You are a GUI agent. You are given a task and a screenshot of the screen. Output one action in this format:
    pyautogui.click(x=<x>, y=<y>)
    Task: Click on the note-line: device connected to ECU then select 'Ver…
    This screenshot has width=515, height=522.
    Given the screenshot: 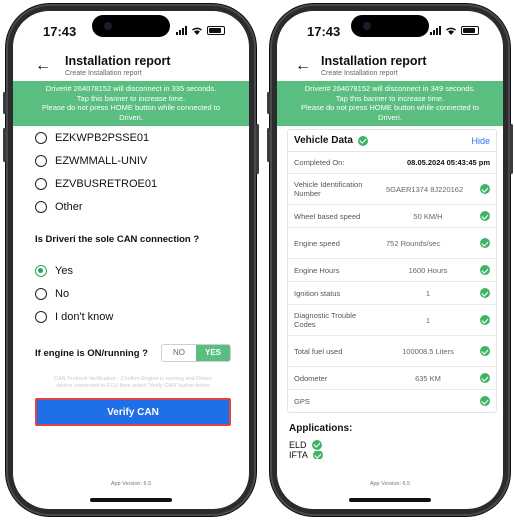 What is the action you would take?
    pyautogui.click(x=133, y=386)
    